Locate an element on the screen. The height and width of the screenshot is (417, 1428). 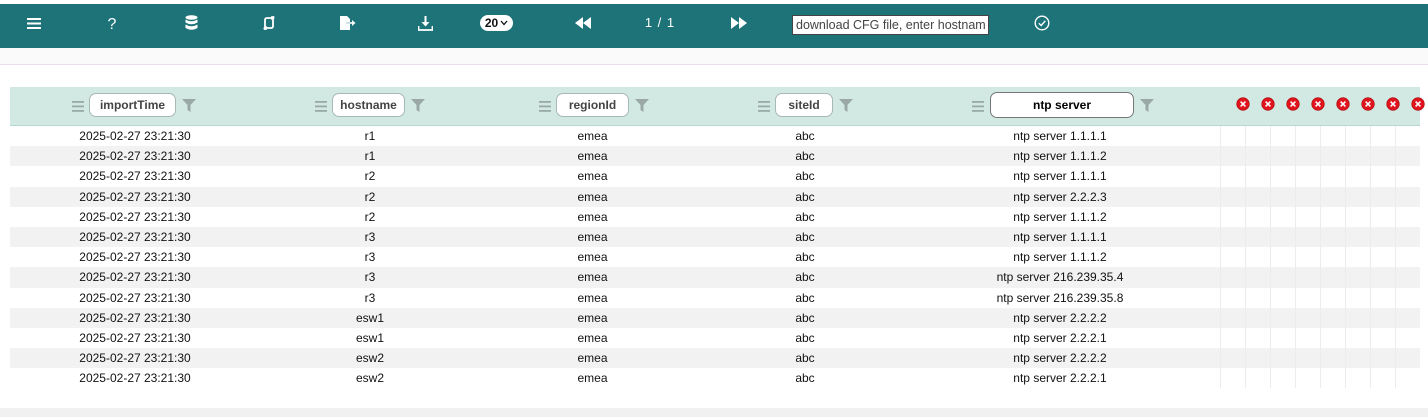
hostname-search-input is located at coordinates (890, 25).